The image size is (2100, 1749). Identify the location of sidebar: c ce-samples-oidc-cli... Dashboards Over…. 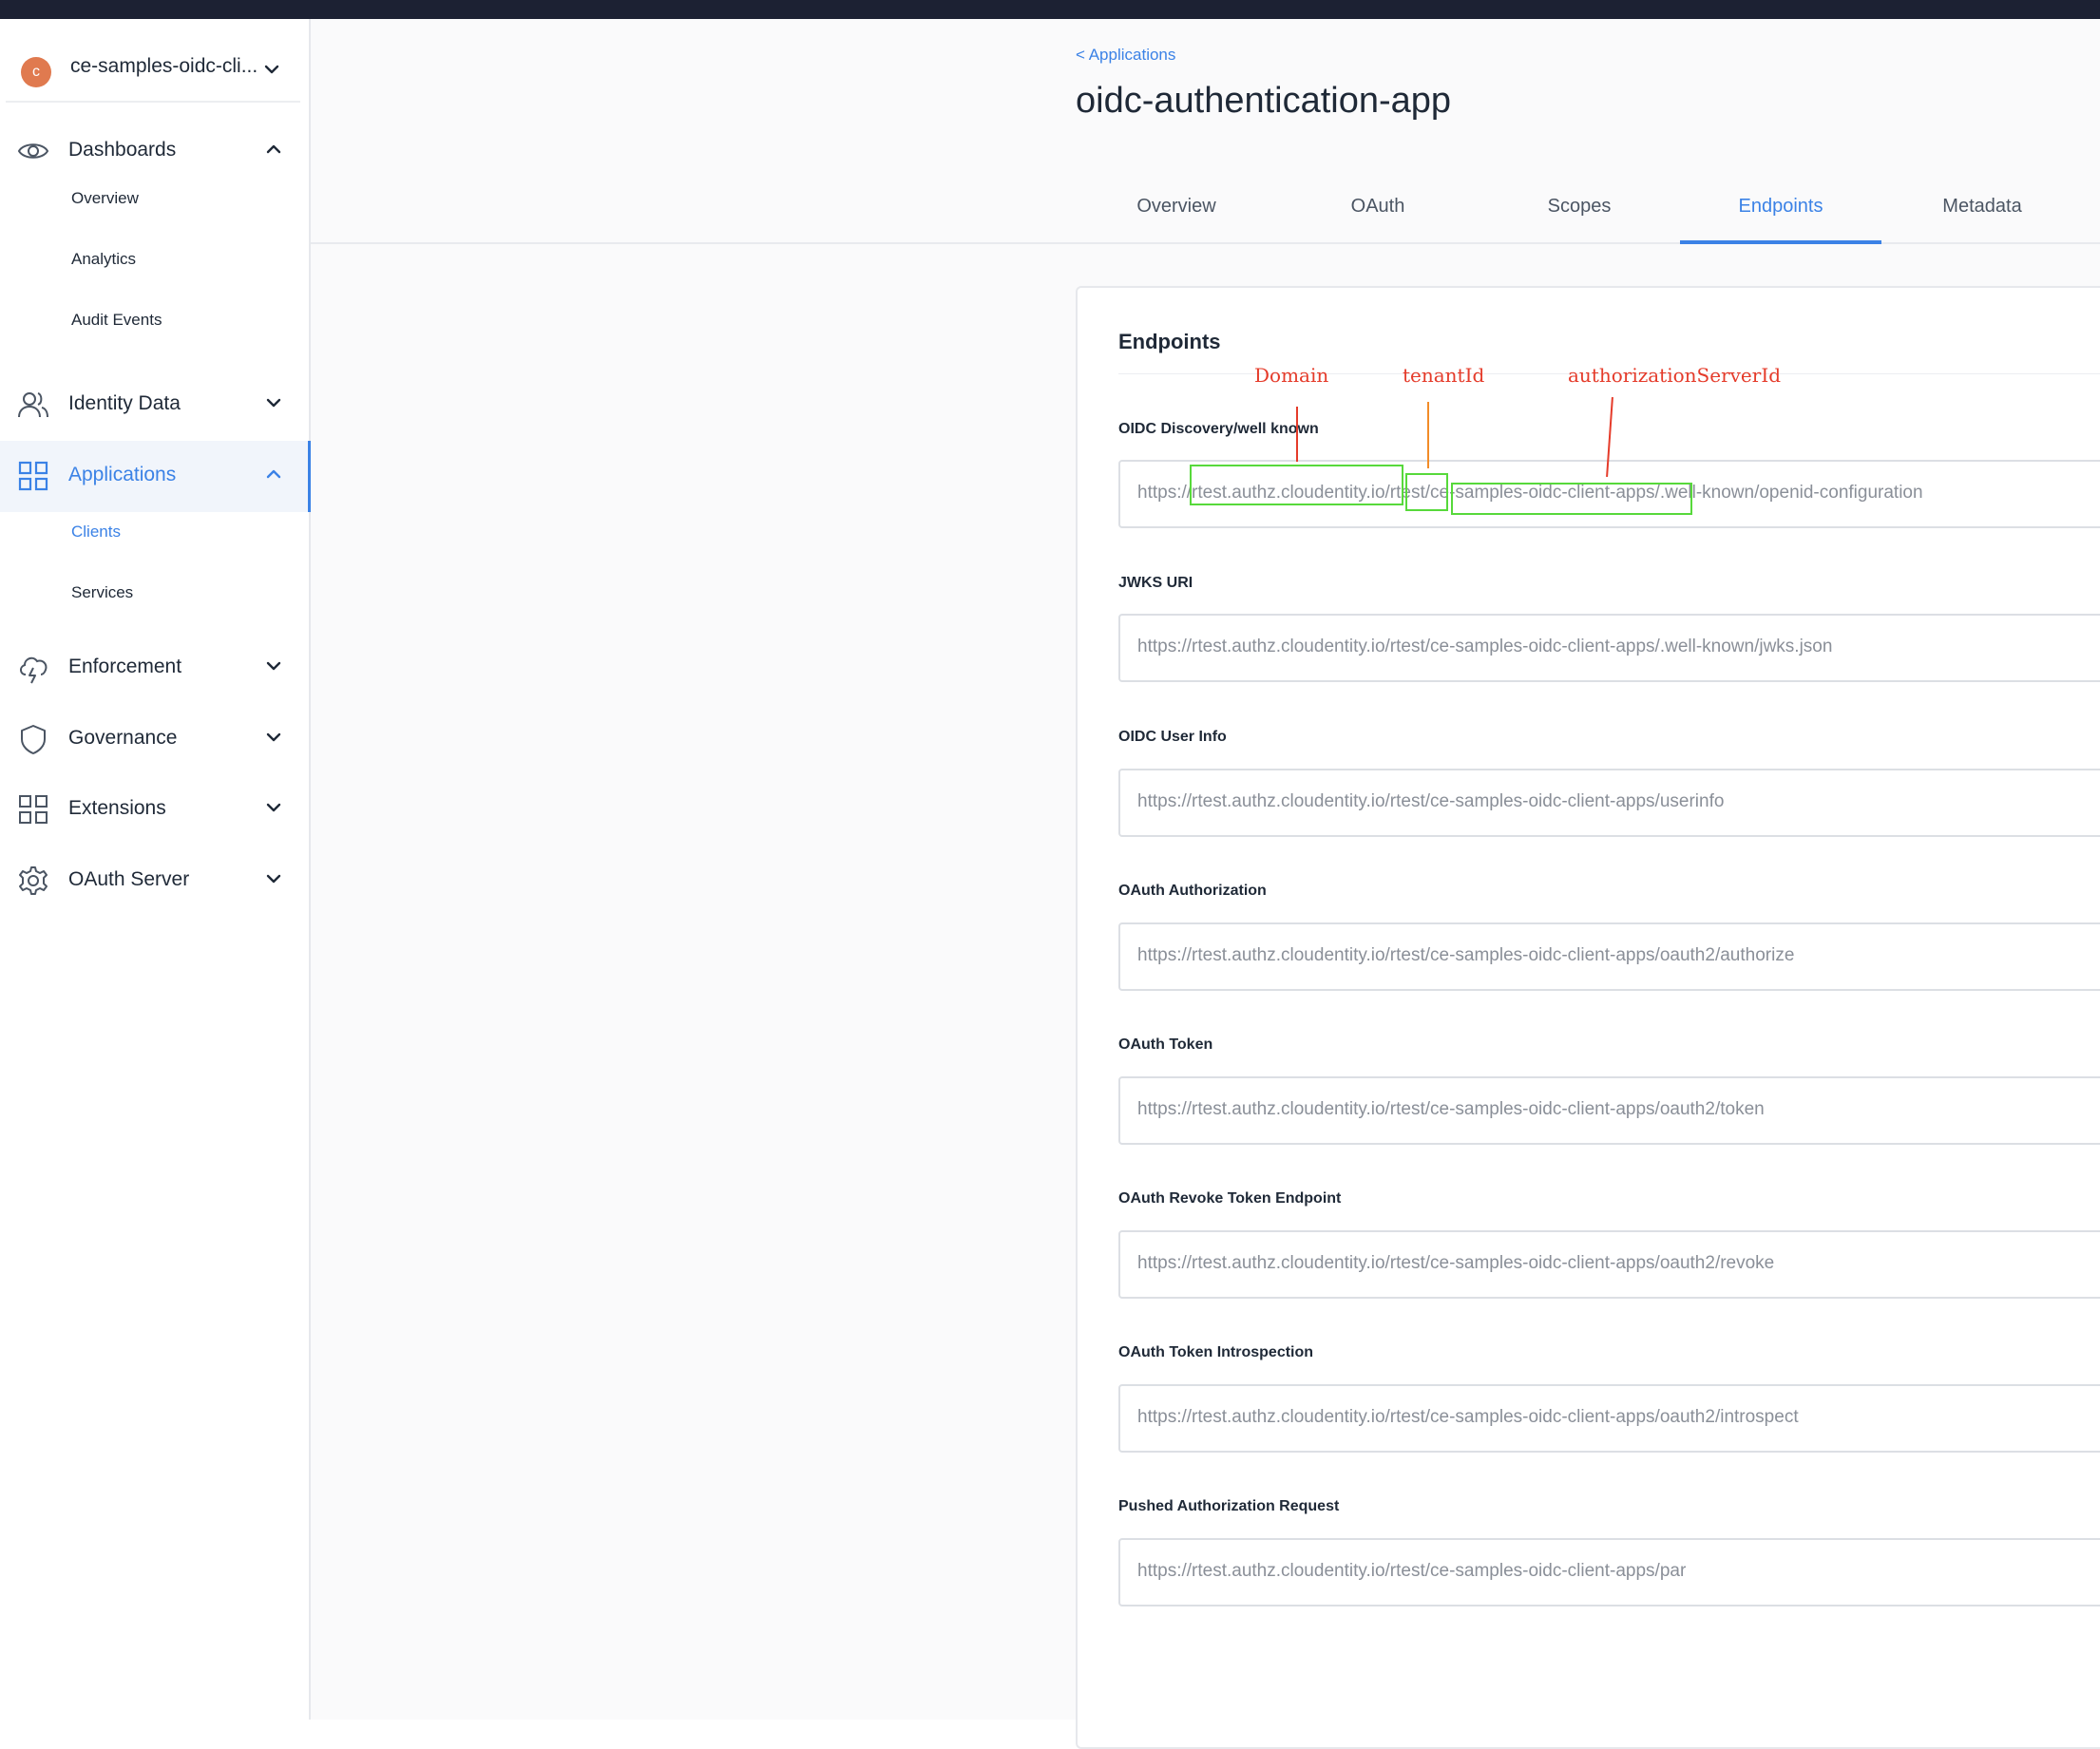
(156, 869).